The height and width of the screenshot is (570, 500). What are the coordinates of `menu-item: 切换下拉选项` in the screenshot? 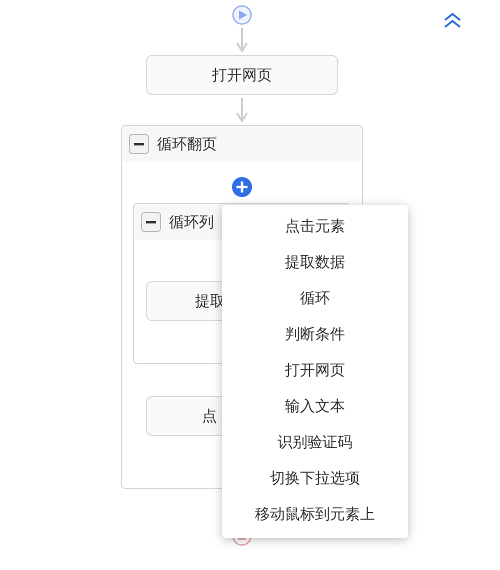 It's located at (315, 478).